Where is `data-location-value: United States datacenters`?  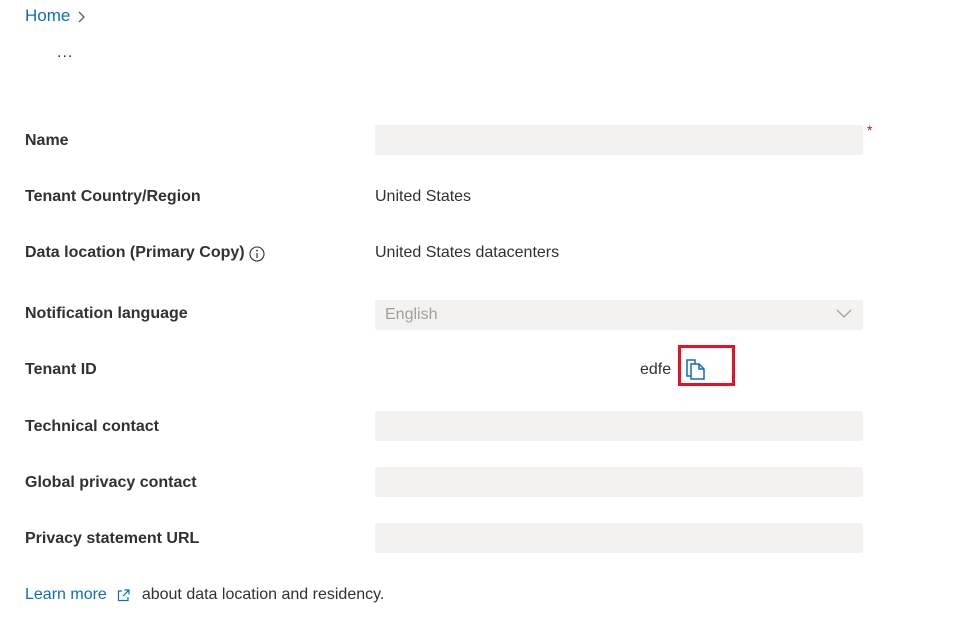 data-location-value: United States datacenters is located at coordinates (467, 252).